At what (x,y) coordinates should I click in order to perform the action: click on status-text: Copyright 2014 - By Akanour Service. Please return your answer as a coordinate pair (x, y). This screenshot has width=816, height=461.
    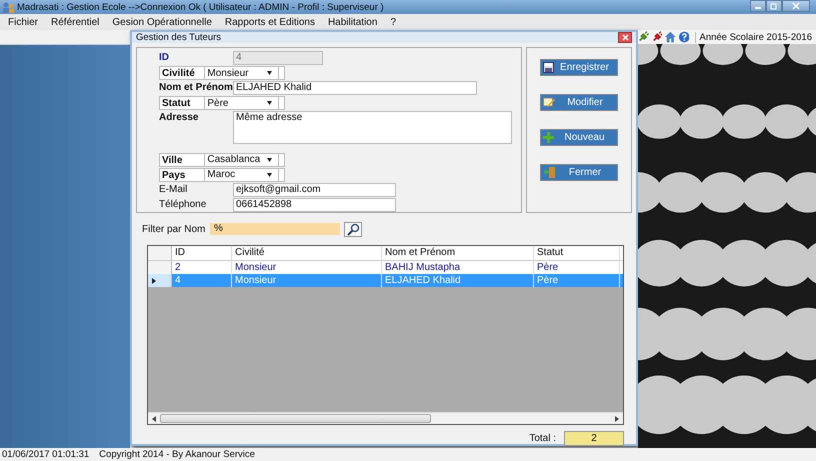
    Looking at the image, I should click on (177, 454).